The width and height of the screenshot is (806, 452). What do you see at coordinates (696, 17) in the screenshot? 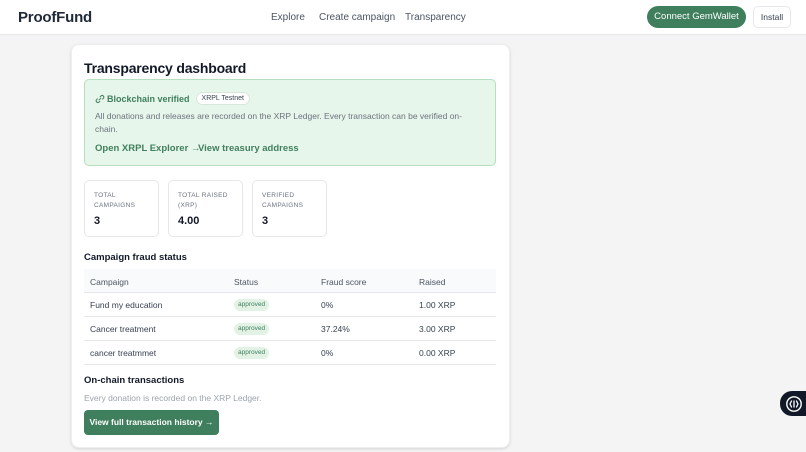
I see `connect-wallet-button: Connect GemWallet` at bounding box center [696, 17].